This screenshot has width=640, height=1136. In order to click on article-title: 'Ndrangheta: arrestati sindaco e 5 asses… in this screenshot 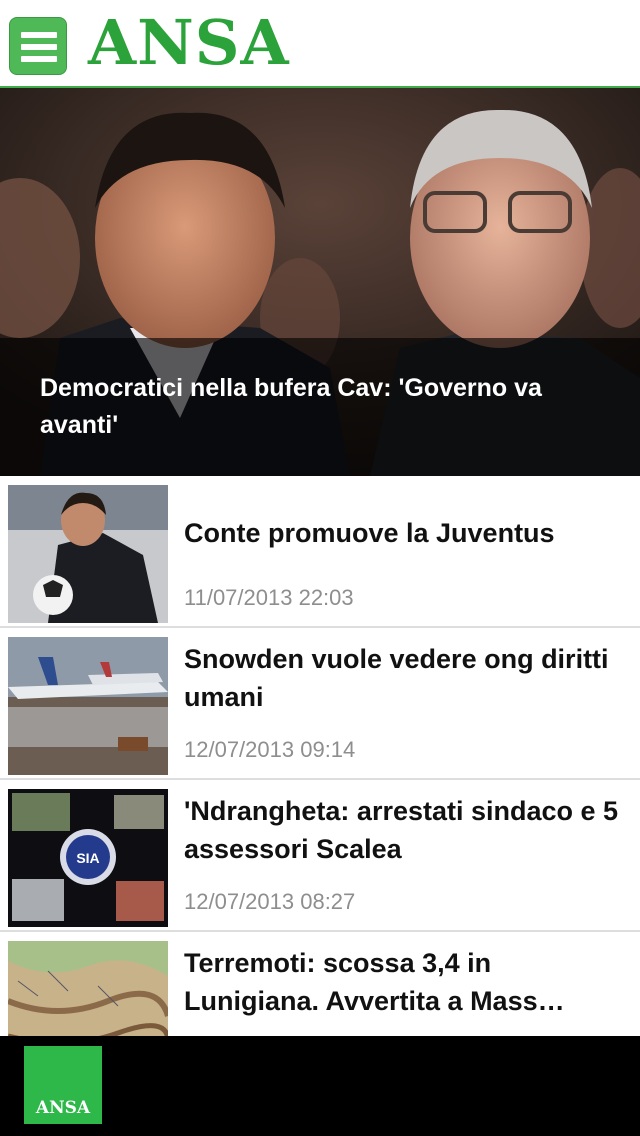, I will do `click(404, 830)`.